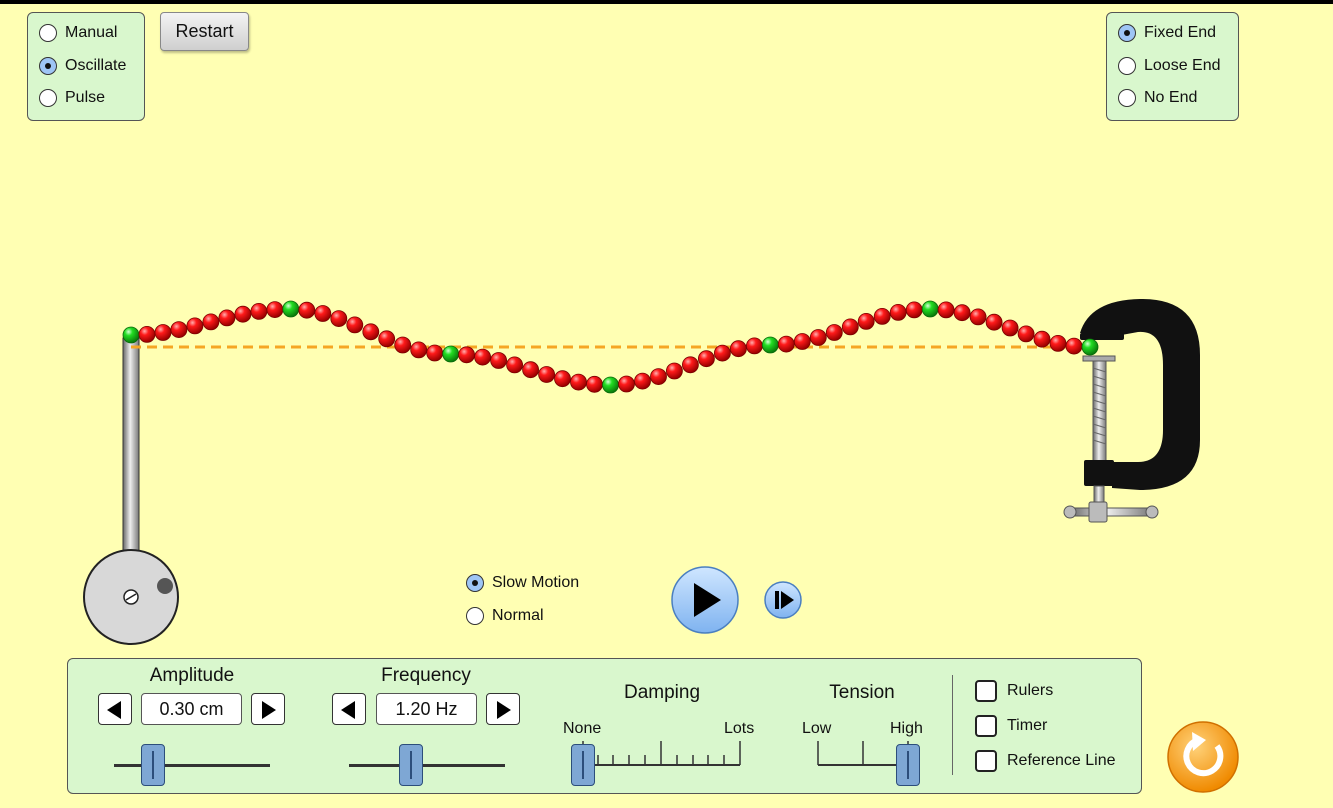 The image size is (1333, 808). I want to click on timer-check-box, so click(986, 726).